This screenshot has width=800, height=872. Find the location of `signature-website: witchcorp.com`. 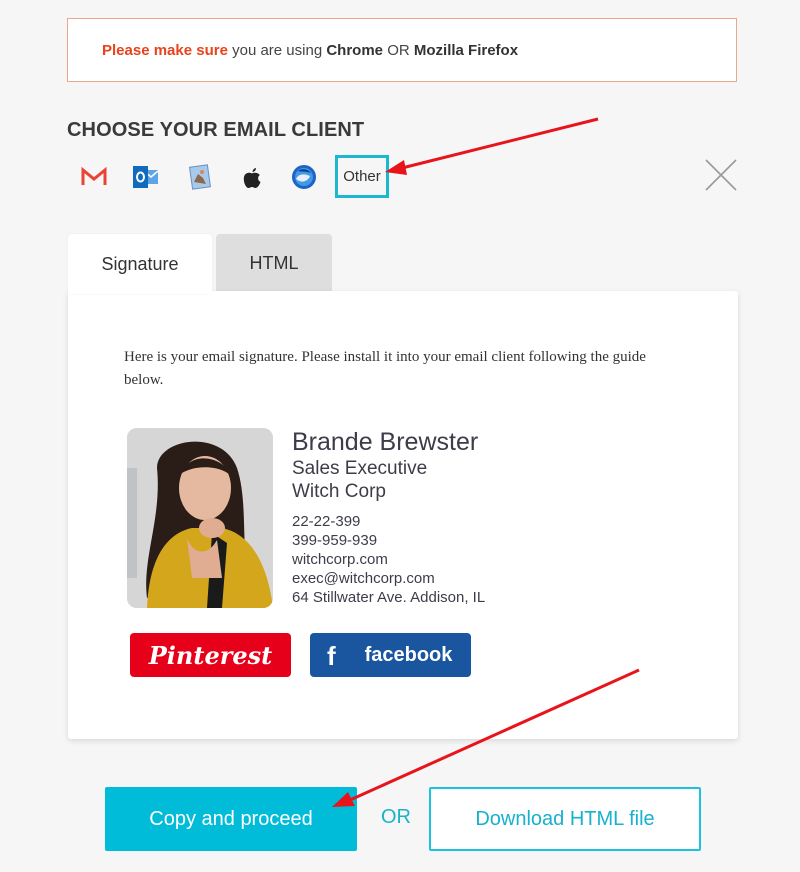

signature-website: witchcorp.com is located at coordinates (388, 559).